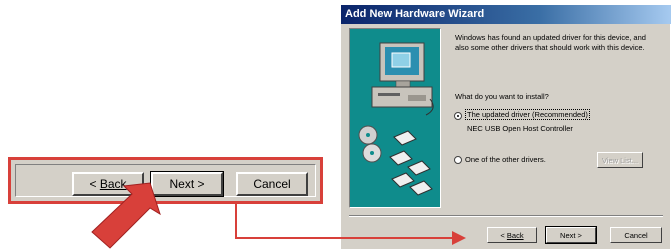 Image resolution: width=672 pixels, height=249 pixels. What do you see at coordinates (505, 160) in the screenshot?
I see `option-other-drivers-label: One of the other drivers.` at bounding box center [505, 160].